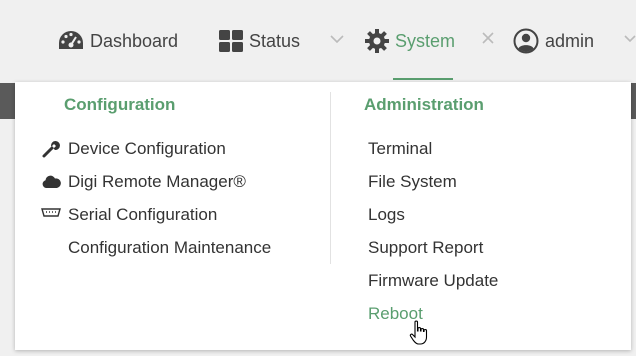 The height and width of the screenshot is (356, 636). What do you see at coordinates (51, 181) in the screenshot?
I see `cloud-icon` at bounding box center [51, 181].